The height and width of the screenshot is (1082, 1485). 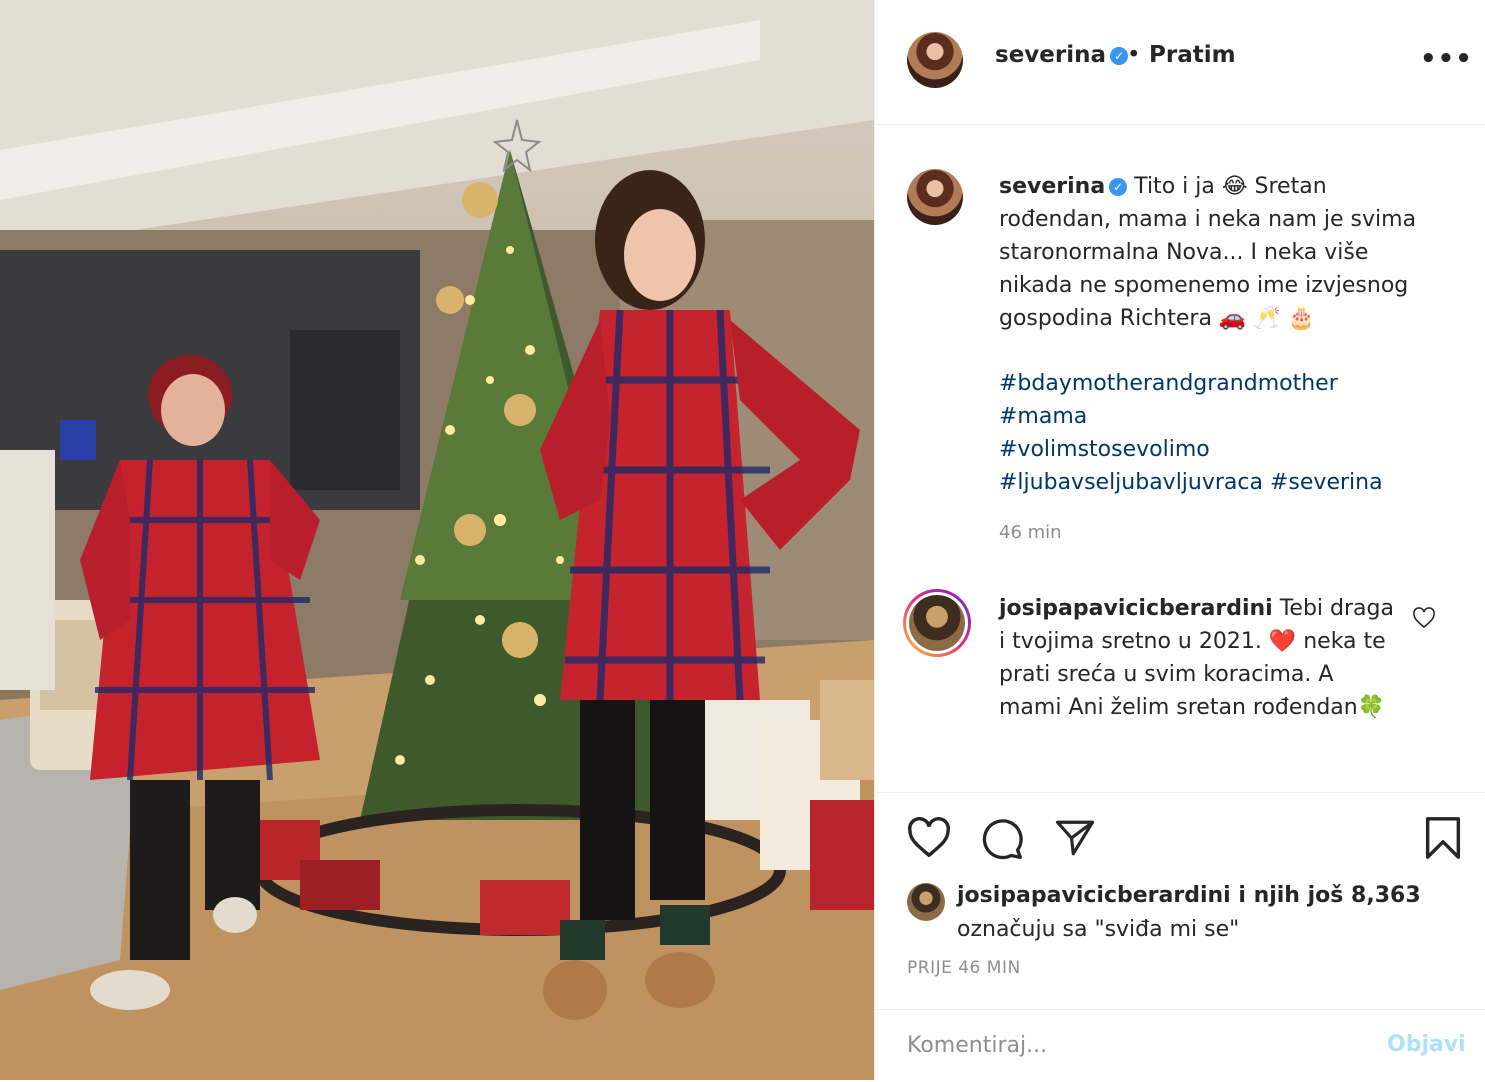 I want to click on heart-icon, so click(x=929, y=838).